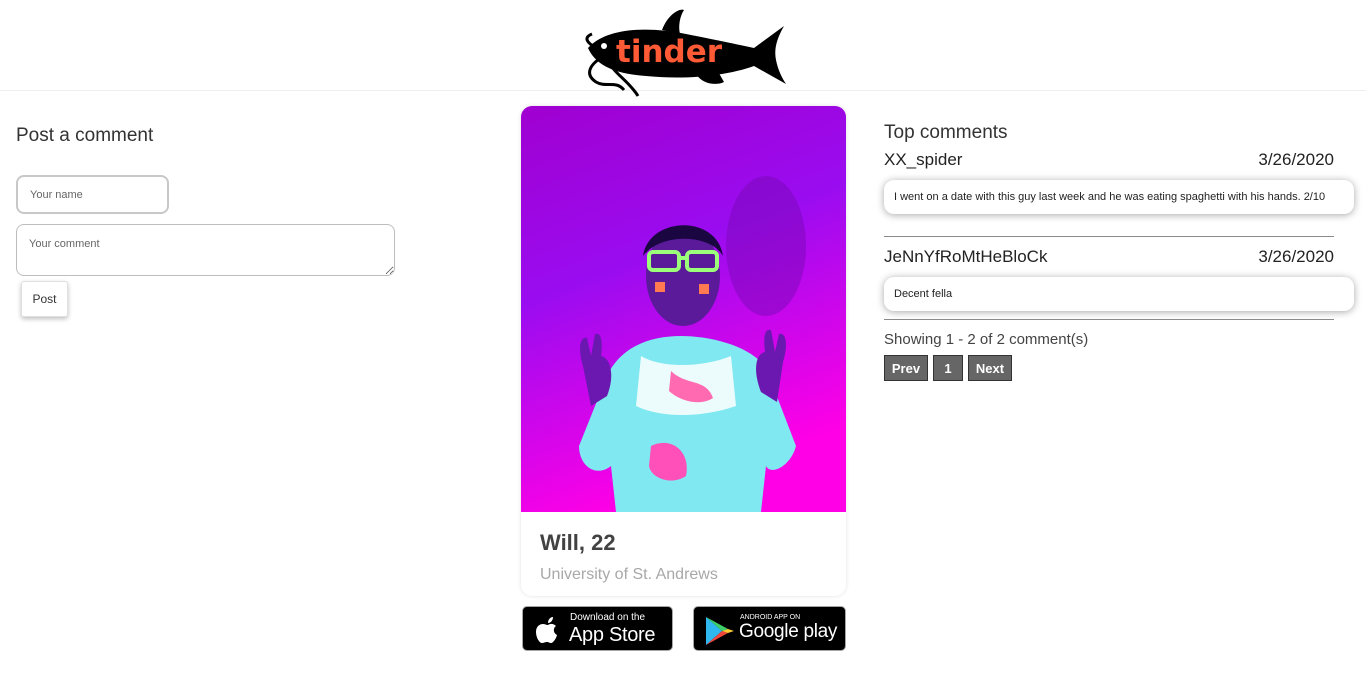 The width and height of the screenshot is (1366, 689). What do you see at coordinates (612, 635) in the screenshot?
I see `appstore-big-text: App Store` at bounding box center [612, 635].